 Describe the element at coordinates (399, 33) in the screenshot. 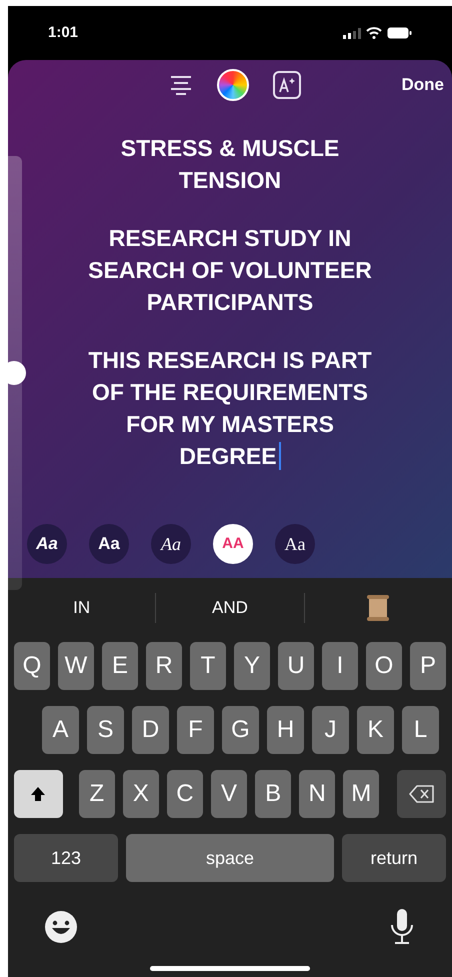

I see `battery-icon` at that location.